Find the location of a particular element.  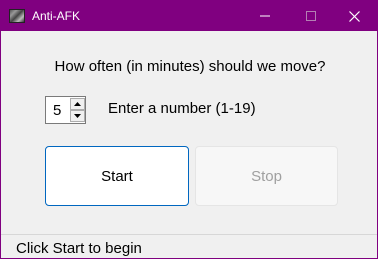

interval-value: 5 is located at coordinates (57, 110).